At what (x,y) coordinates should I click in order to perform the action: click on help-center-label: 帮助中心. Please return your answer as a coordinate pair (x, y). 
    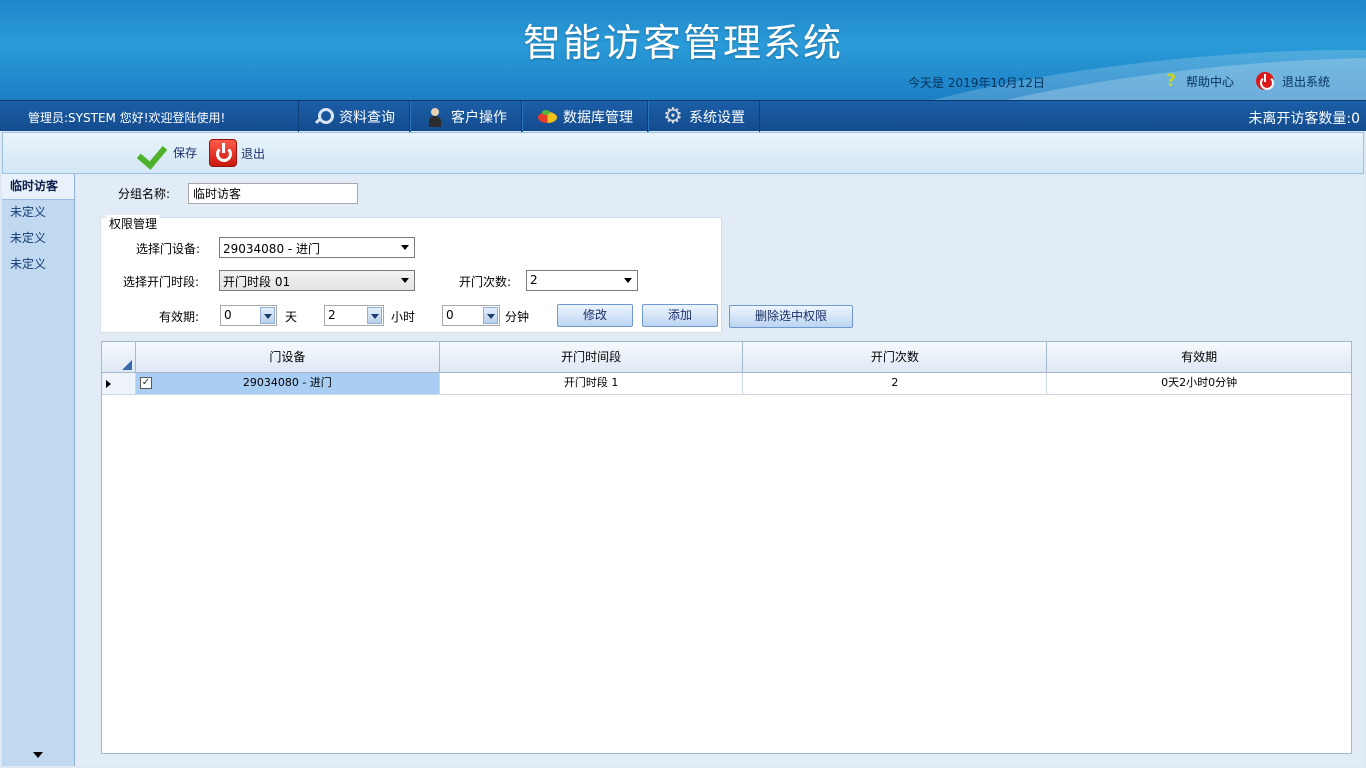
    Looking at the image, I should click on (1210, 81).